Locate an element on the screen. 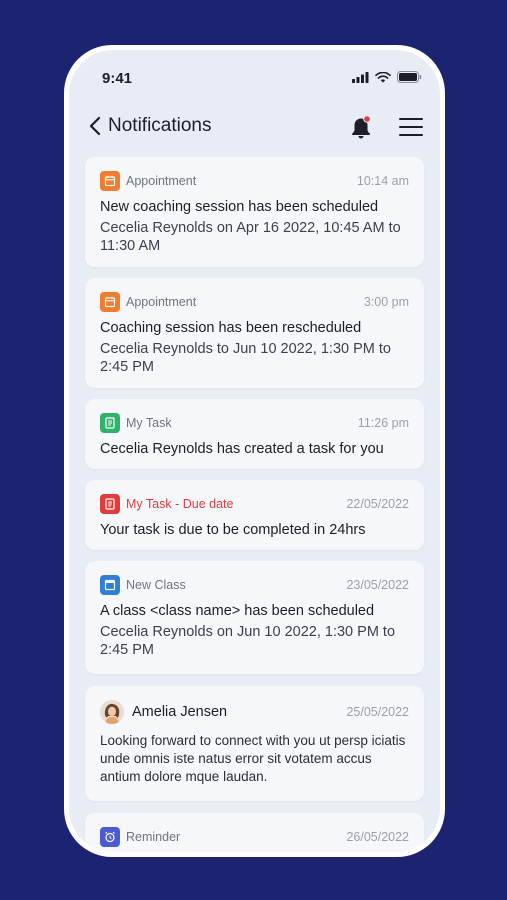 The width and height of the screenshot is (507, 900). status-icons is located at coordinates (387, 77).